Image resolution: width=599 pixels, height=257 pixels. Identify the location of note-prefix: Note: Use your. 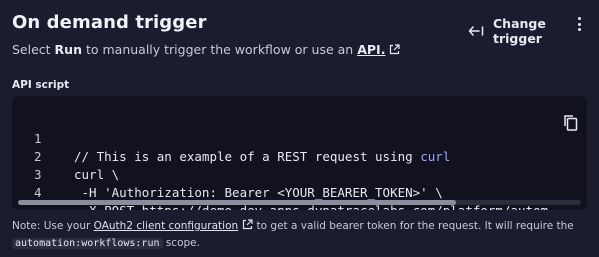
(53, 226).